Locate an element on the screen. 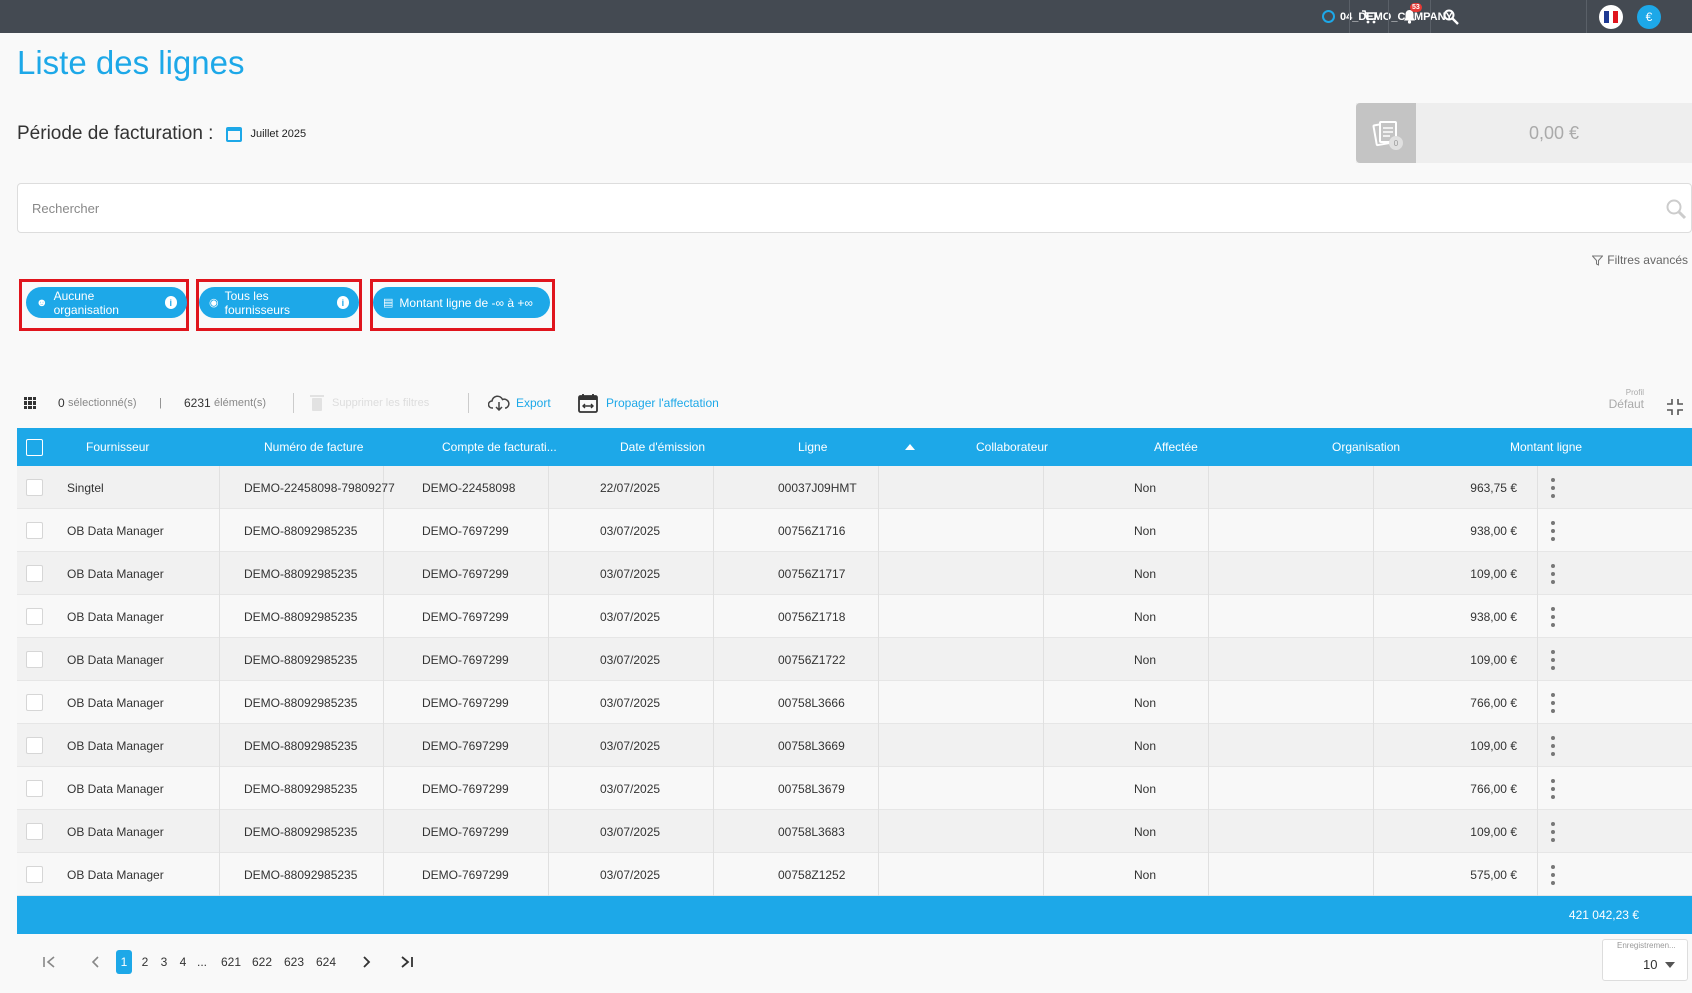 The image size is (1692, 993). propagate-assignment-button: Propager l'affectation is located at coordinates (648, 403).